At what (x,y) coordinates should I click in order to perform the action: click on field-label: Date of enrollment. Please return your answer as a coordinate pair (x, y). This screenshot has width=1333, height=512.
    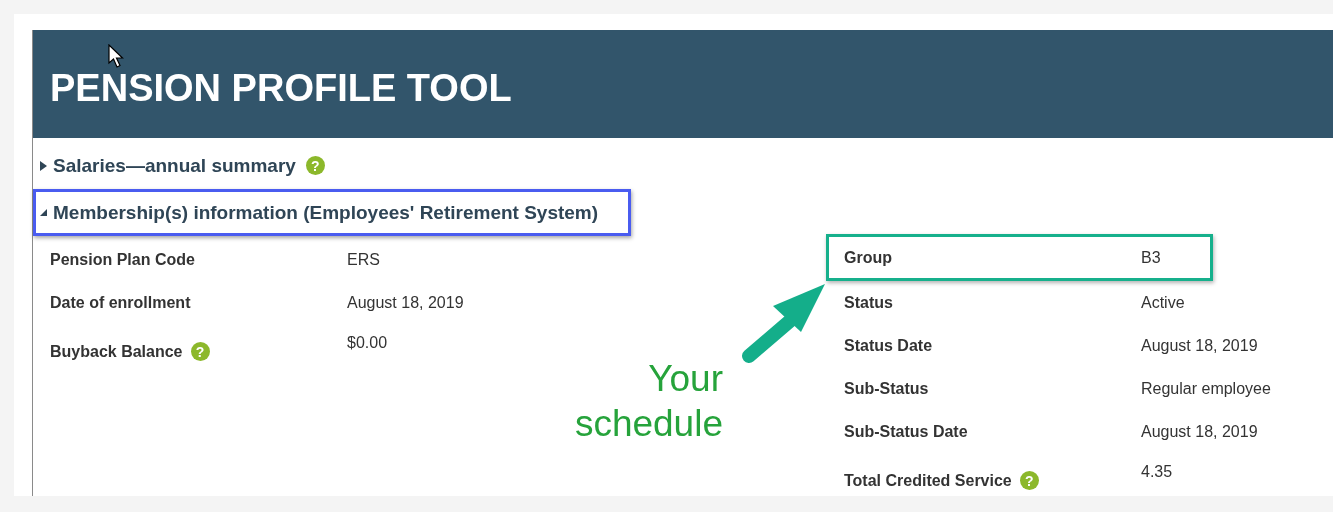
    Looking at the image, I should click on (120, 302).